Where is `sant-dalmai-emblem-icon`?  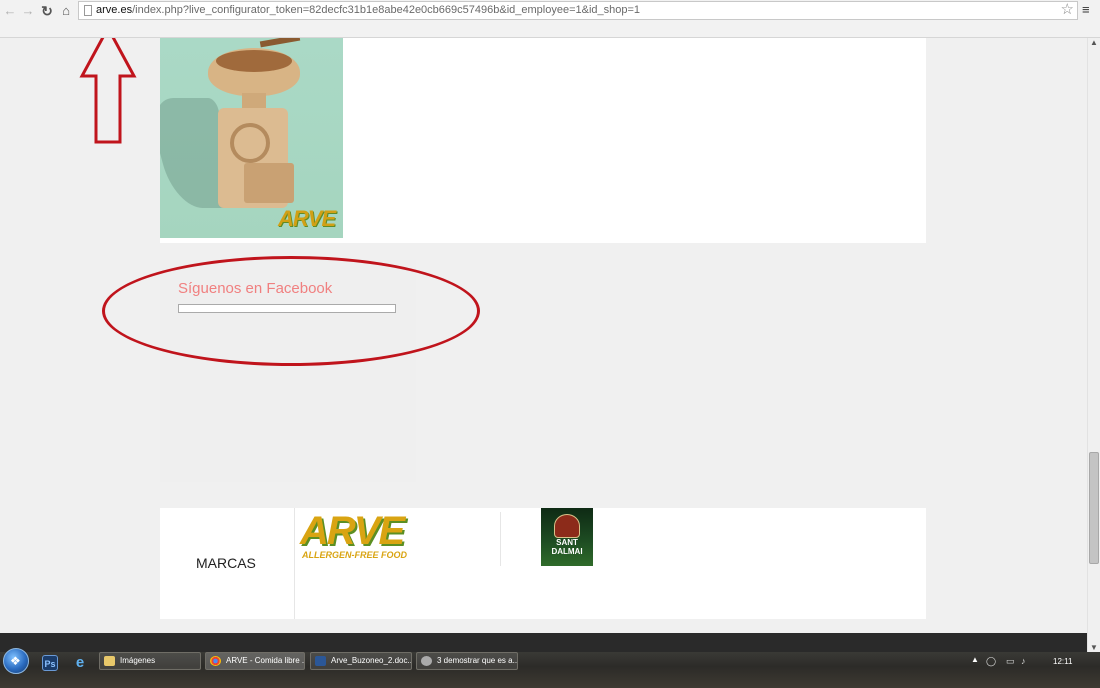 sant-dalmai-emblem-icon is located at coordinates (567, 526).